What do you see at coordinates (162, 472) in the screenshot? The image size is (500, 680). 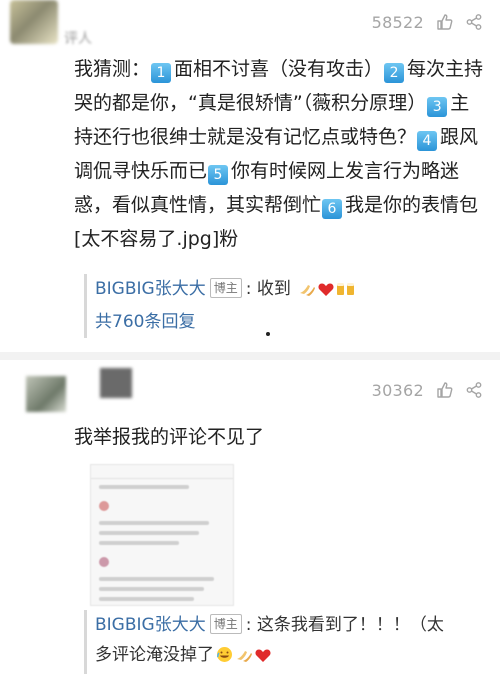 I see `screenshot-tabs` at bounding box center [162, 472].